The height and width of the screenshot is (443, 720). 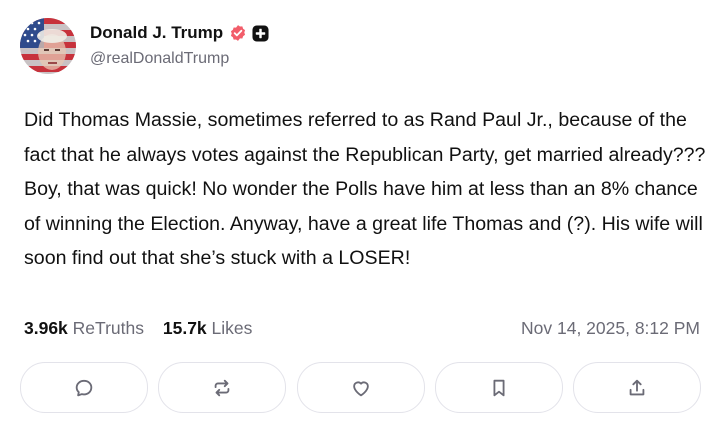 I want to click on comment-icon, so click(x=84, y=387).